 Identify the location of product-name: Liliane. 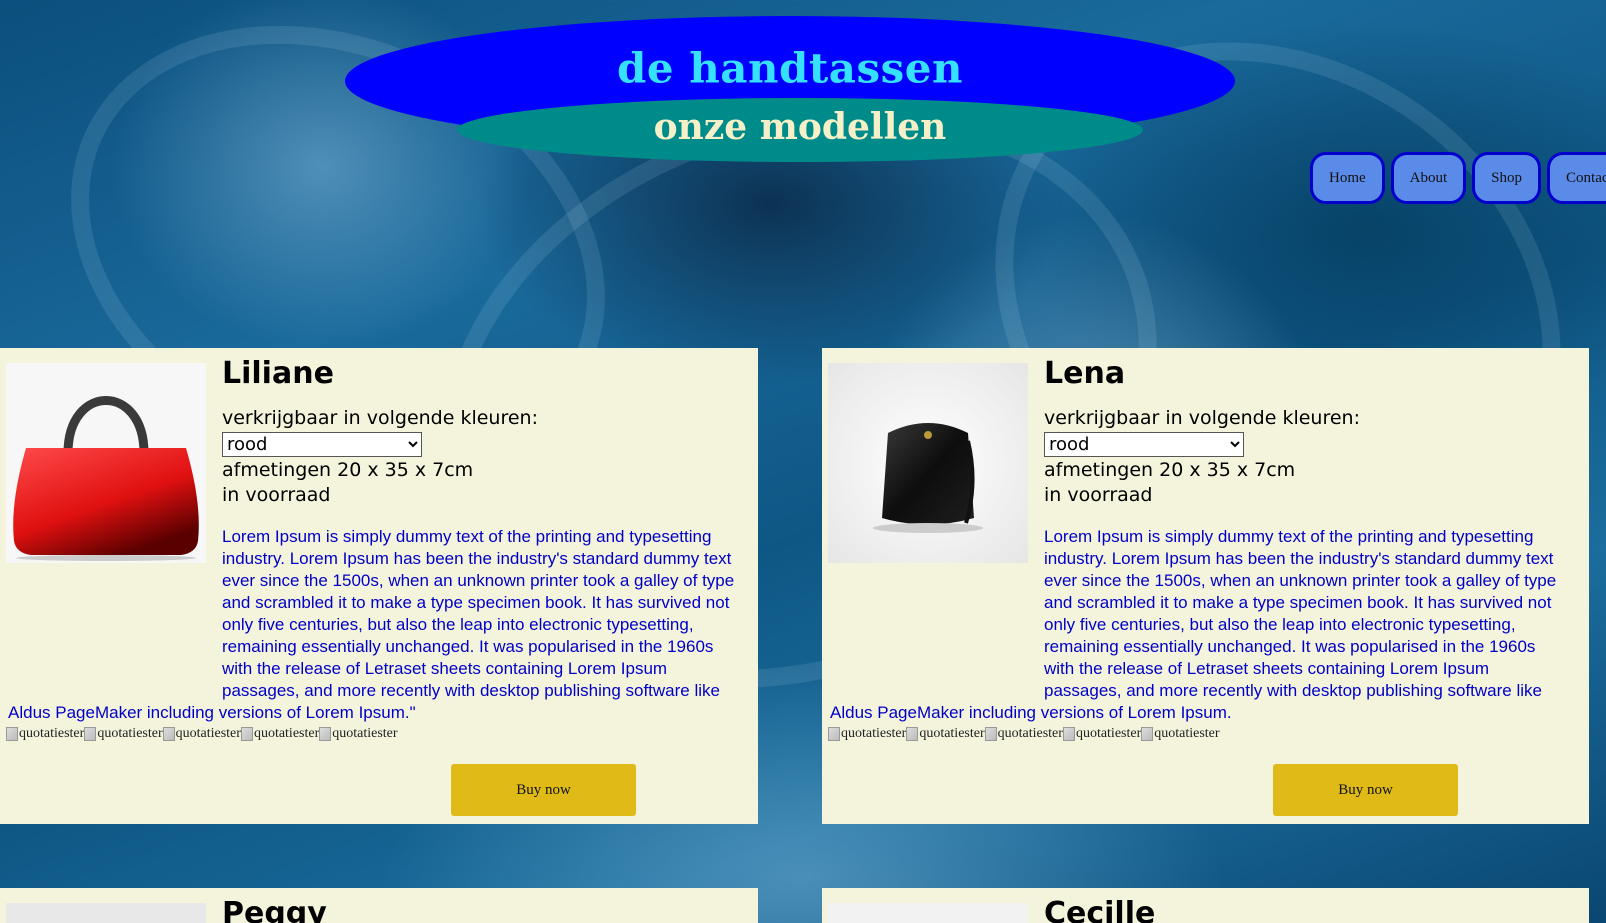
(278, 373).